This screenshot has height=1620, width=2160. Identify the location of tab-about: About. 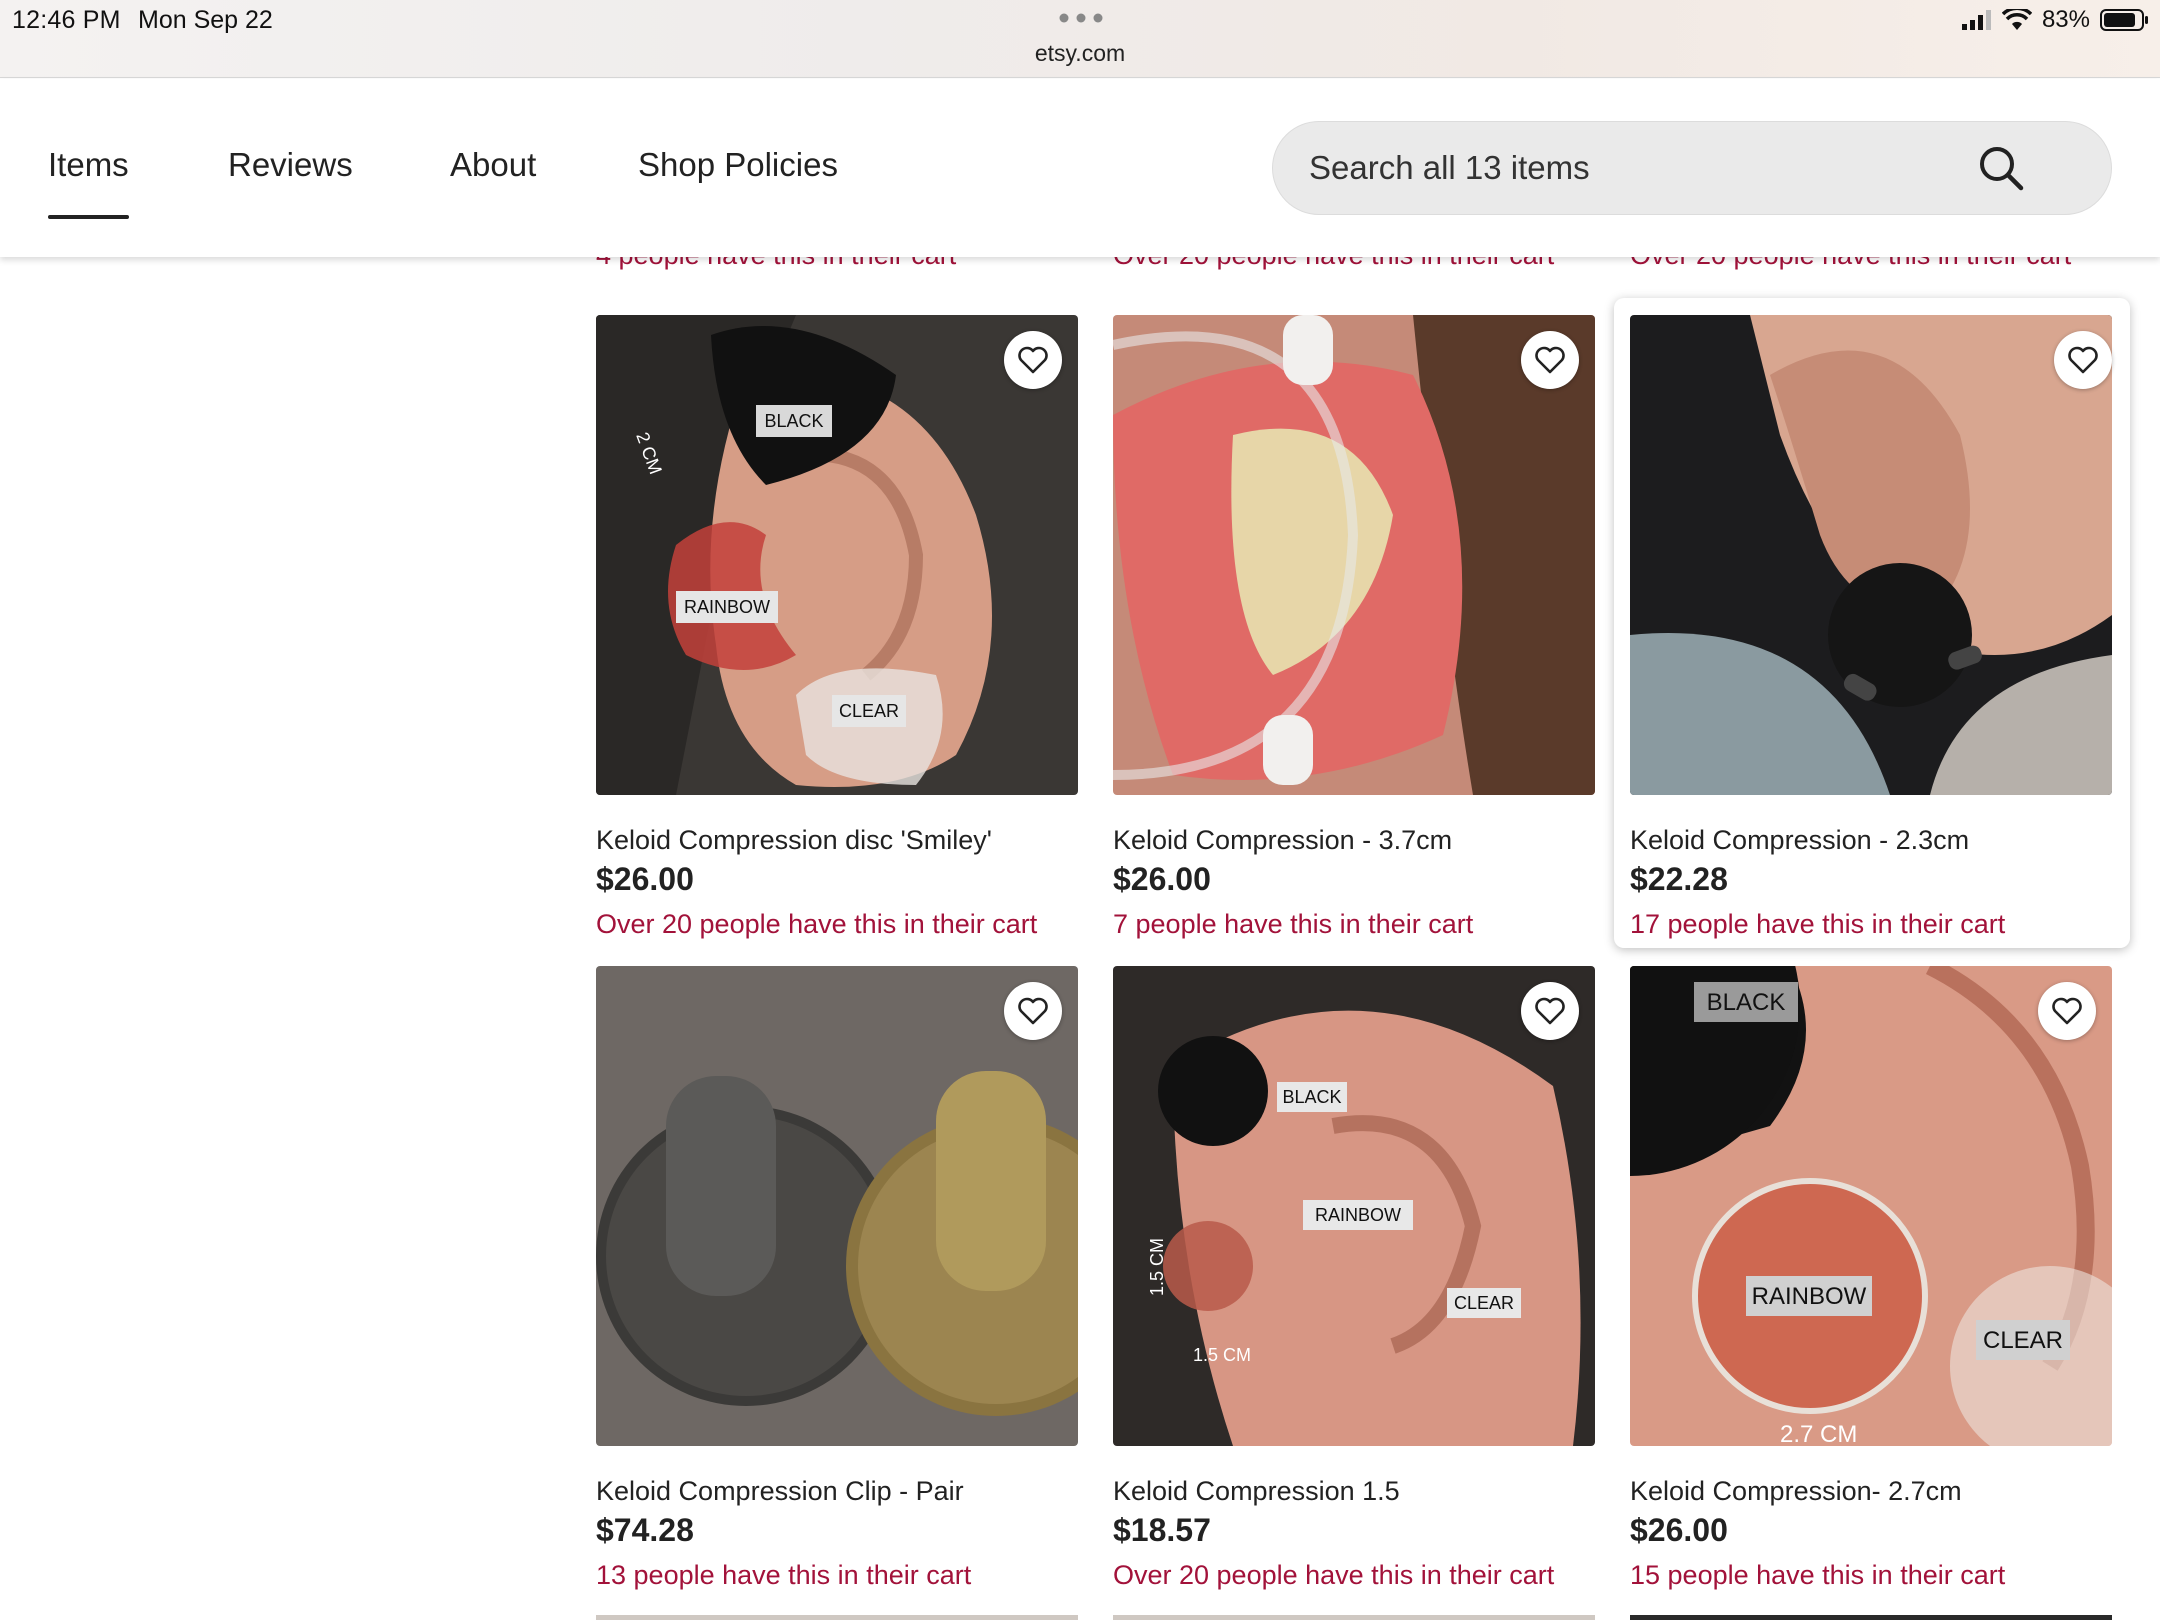
(493, 165).